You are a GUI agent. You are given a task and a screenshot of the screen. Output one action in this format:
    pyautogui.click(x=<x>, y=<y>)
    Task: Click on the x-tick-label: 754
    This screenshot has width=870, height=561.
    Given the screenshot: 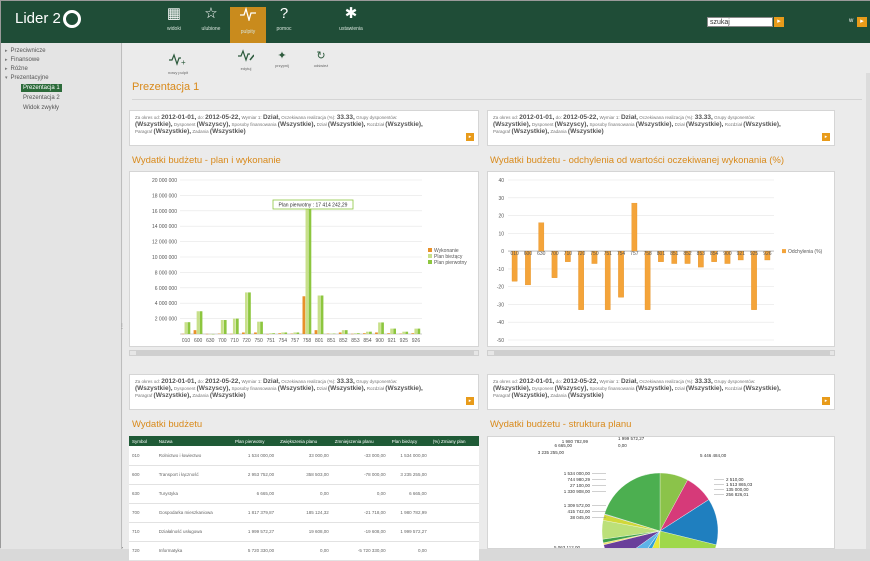 What is the action you would take?
    pyautogui.click(x=283, y=341)
    